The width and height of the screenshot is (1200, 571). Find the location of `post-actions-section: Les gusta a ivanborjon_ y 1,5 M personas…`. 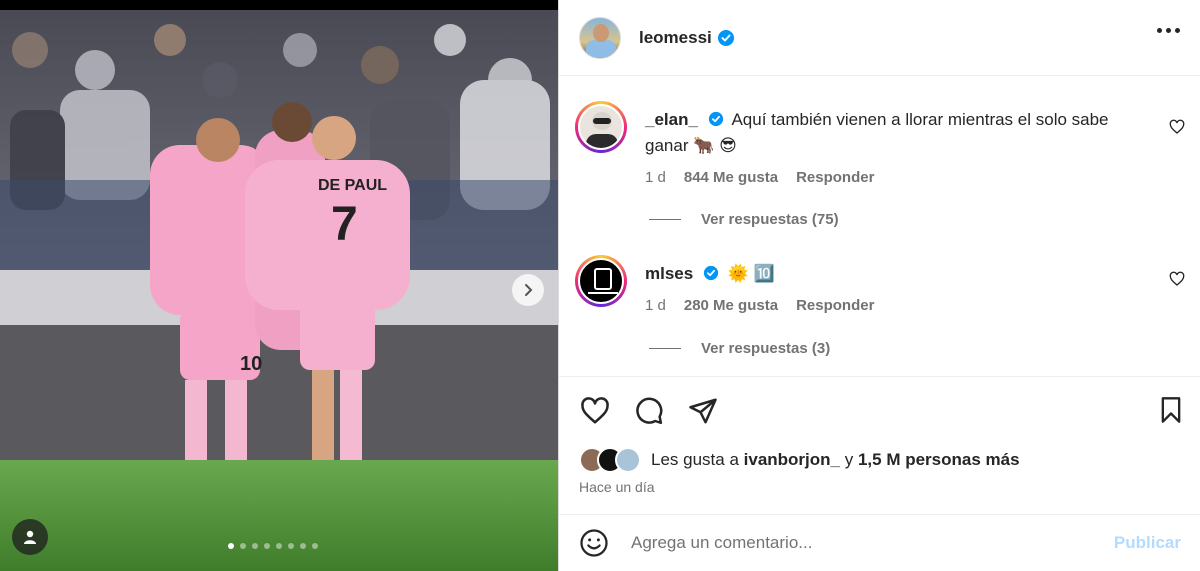

post-actions-section: Les gusta a ivanborjon_ y 1,5 M personas… is located at coordinates (879, 445).